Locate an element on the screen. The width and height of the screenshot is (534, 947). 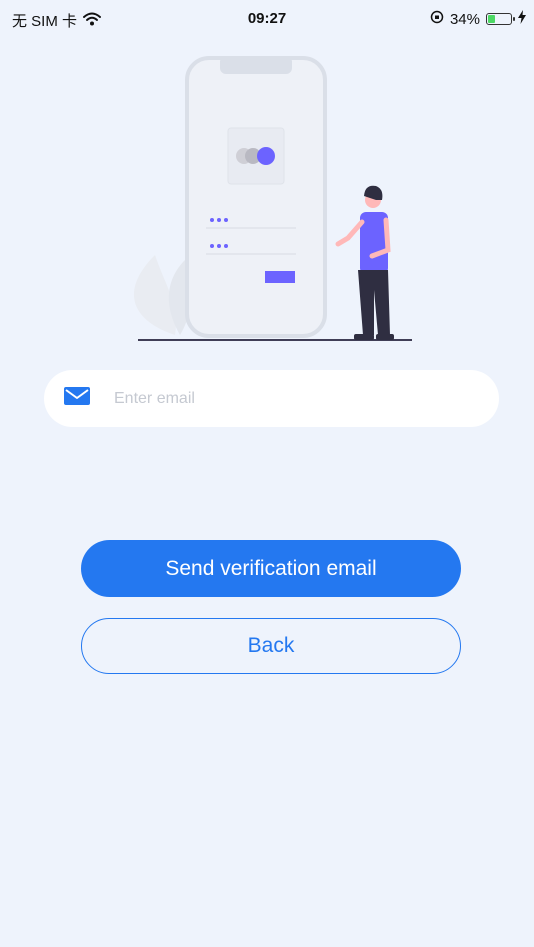
envelope-icon is located at coordinates (77, 398).